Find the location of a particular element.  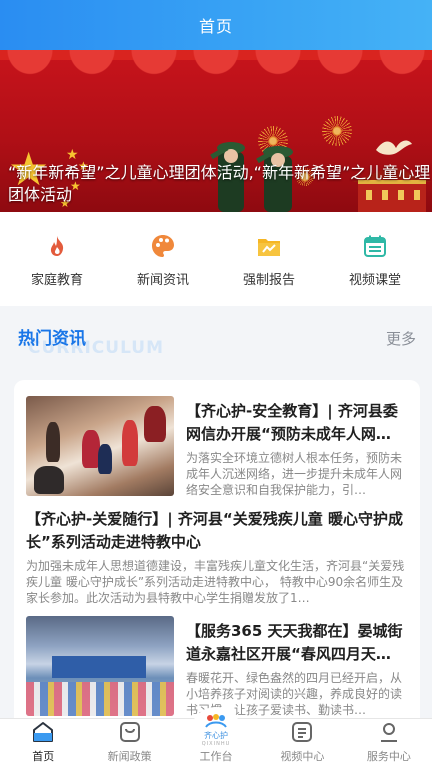

tab-video-center: 视频中心 is located at coordinates (302, 743).